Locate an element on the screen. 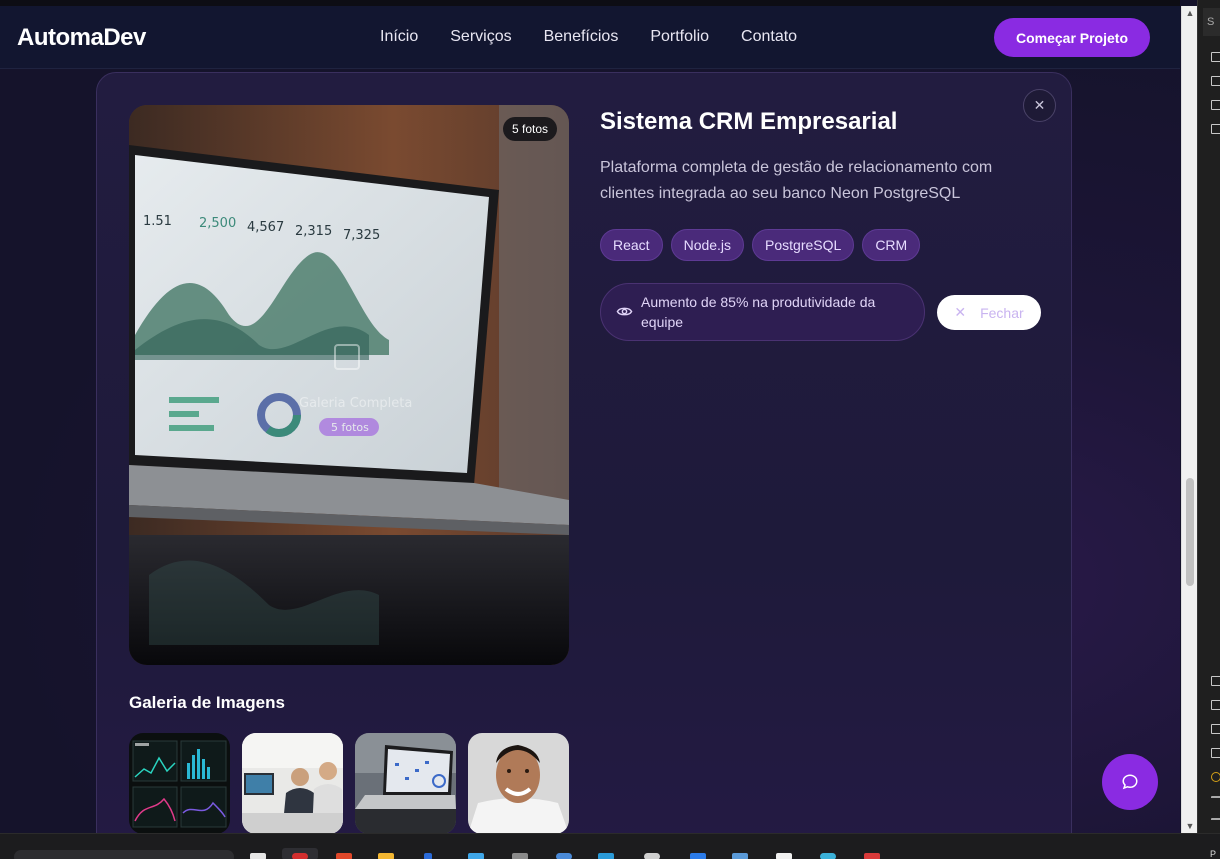 The height and width of the screenshot is (859, 1220). start-project-button: Começar Projeto is located at coordinates (1072, 37).